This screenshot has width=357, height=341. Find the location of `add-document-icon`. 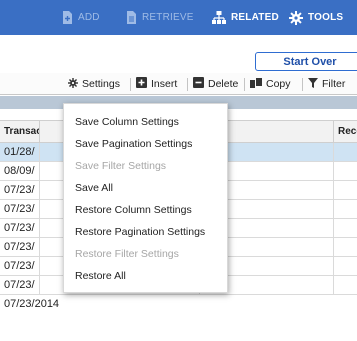

add-document-icon is located at coordinates (67, 17).